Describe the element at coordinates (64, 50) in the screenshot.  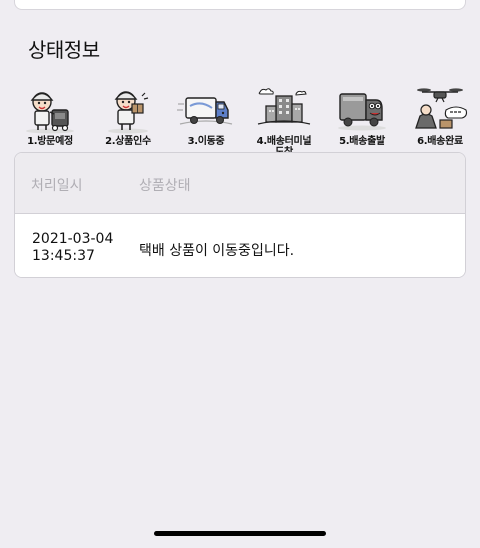
I see `section-title: 상태정보` at that location.